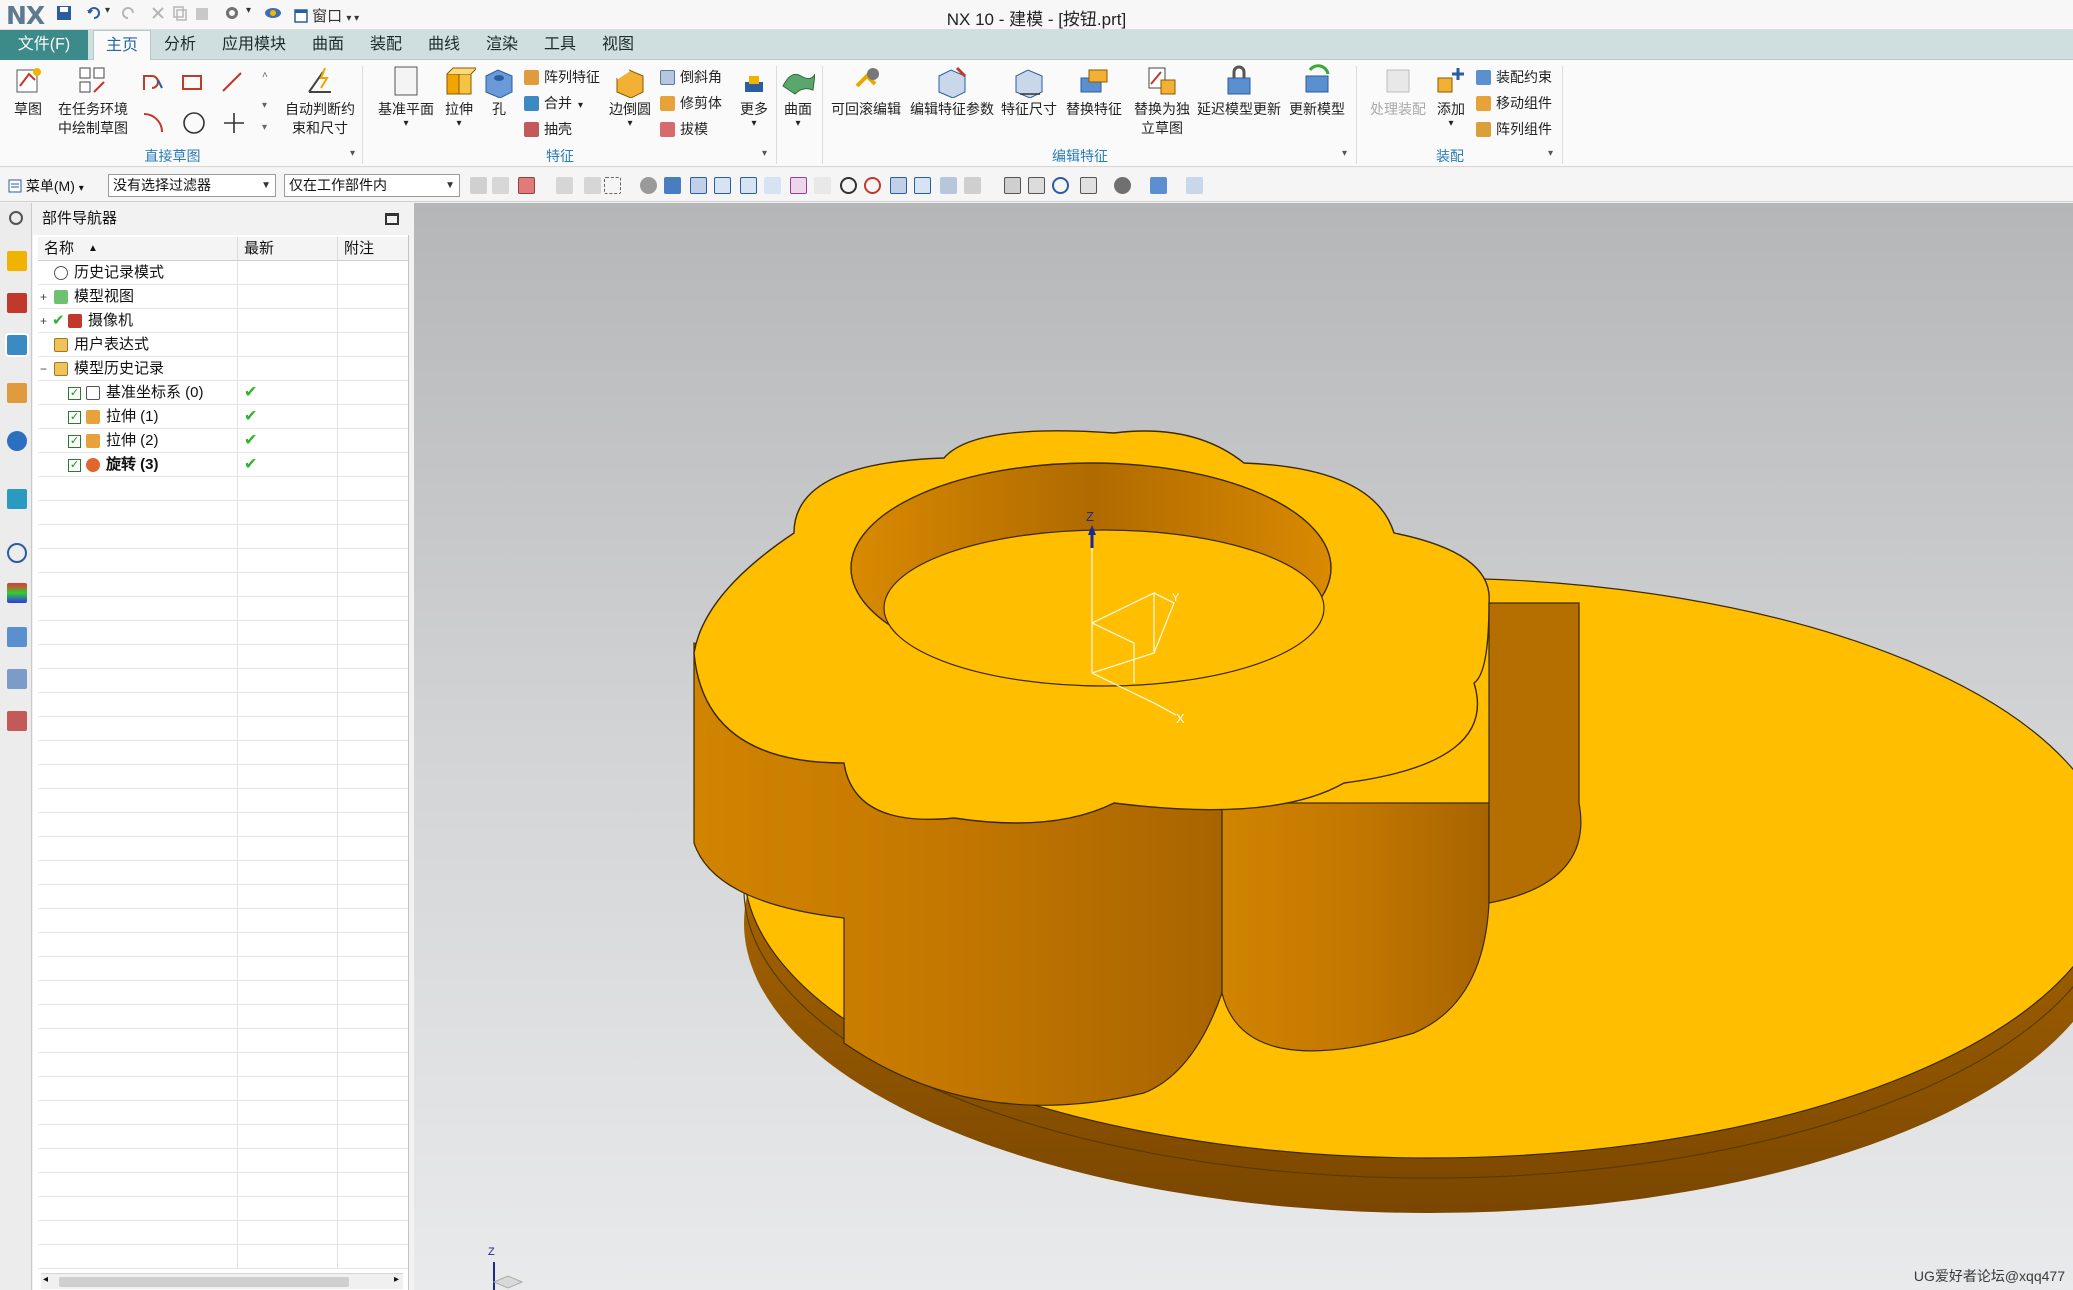 This screenshot has height=1290, width=2073. Describe the element at coordinates (254, 45) in the screenshot. I see `tab-application: 应用模块` at that location.